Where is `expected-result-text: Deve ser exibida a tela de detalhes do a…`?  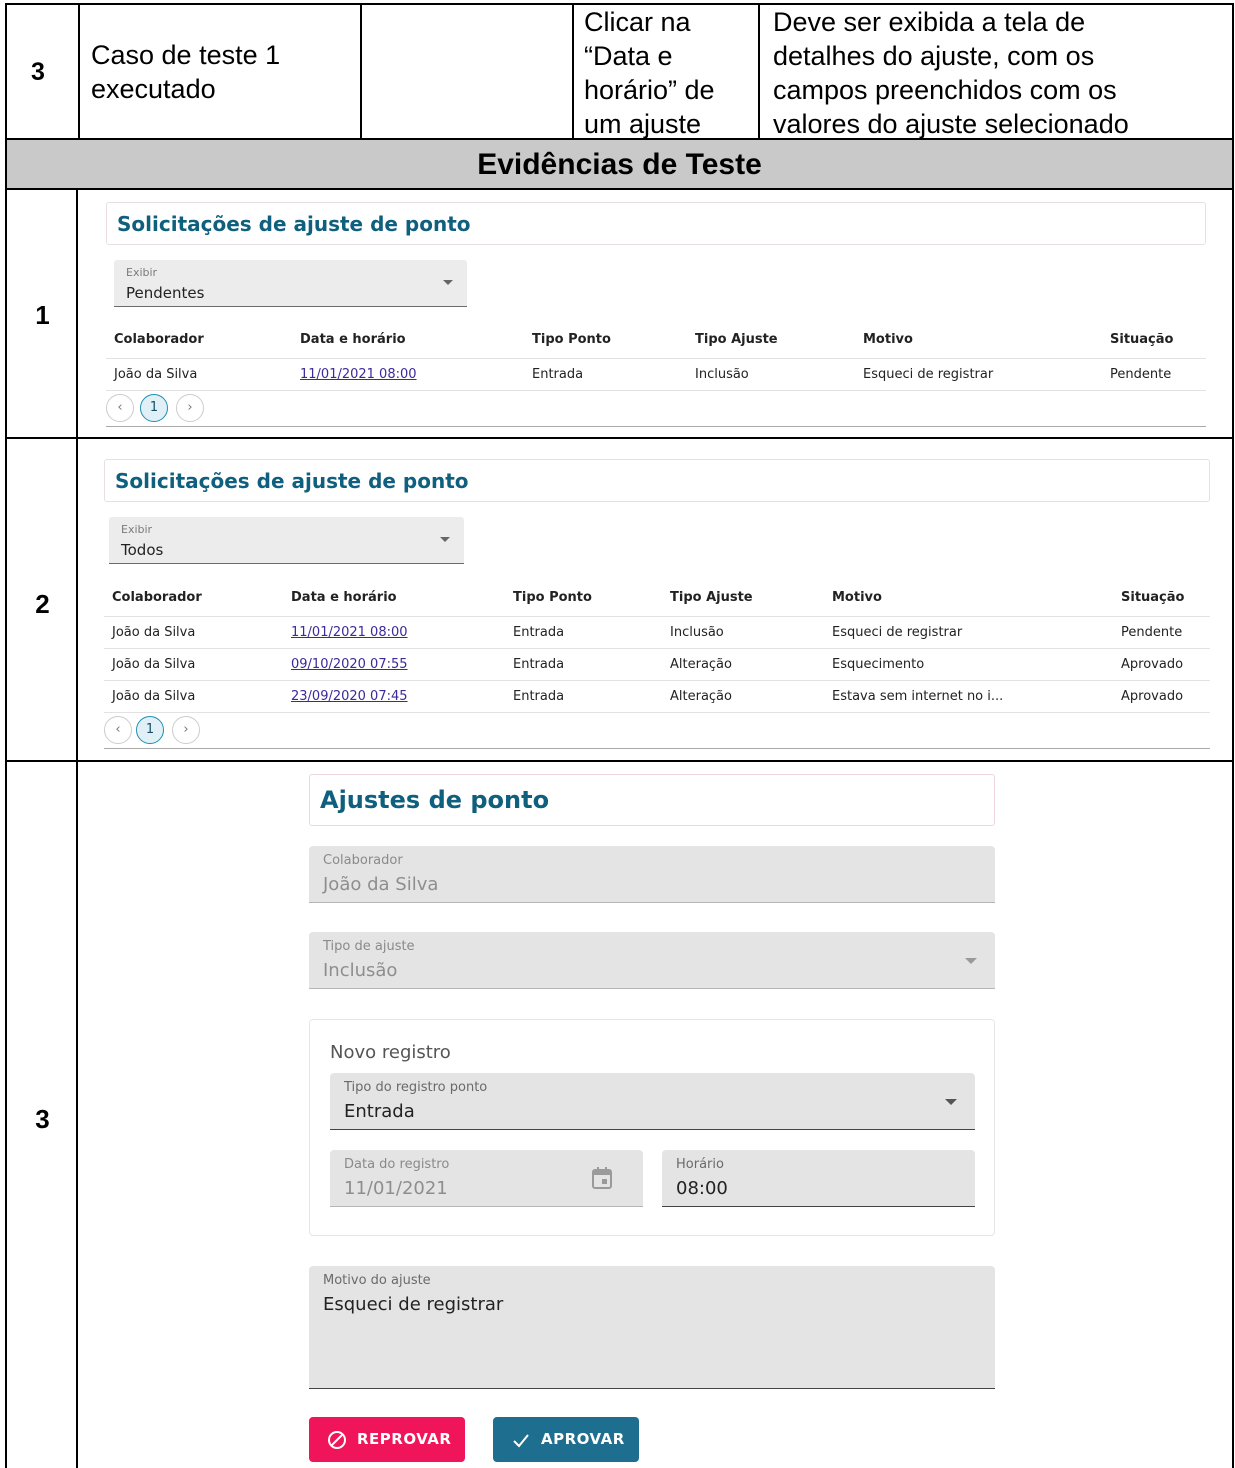 expected-result-text: Deve ser exibida a tela de detalhes do a… is located at coordinates (951, 73).